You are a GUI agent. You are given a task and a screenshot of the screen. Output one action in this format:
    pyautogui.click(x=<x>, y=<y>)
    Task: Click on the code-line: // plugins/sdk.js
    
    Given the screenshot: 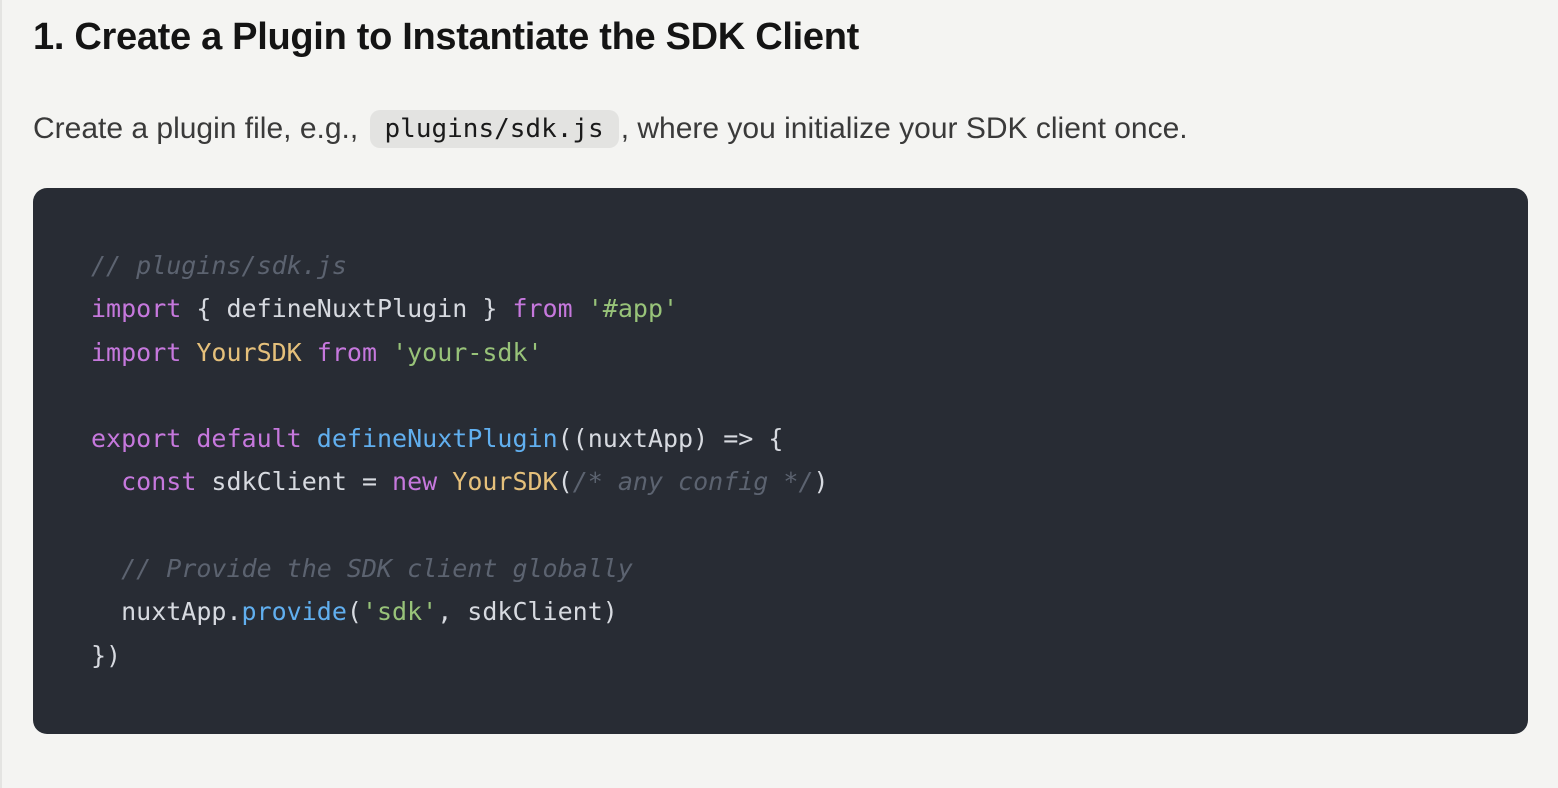 What is the action you would take?
    pyautogui.click(x=460, y=265)
    